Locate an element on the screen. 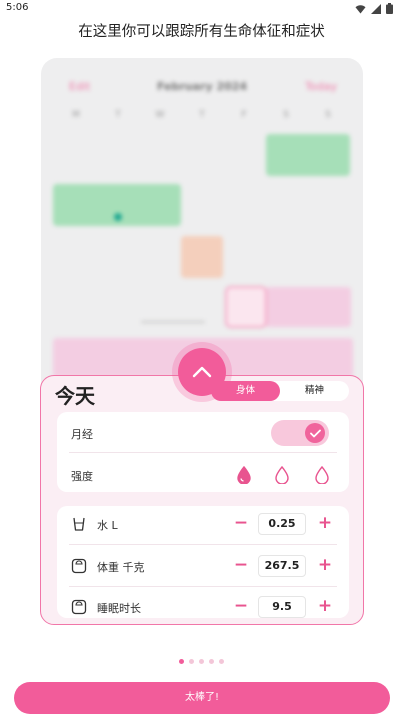 Image resolution: width=403 pixels, height=720 pixels. weekday-label: W is located at coordinates (160, 115).